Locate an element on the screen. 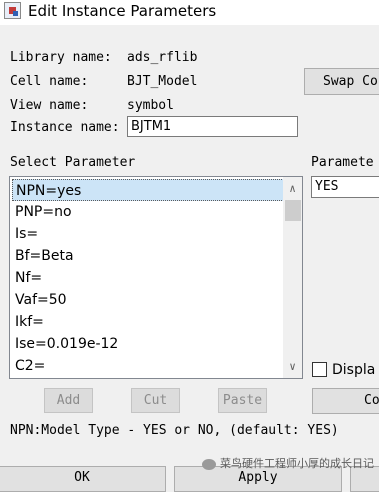 The height and width of the screenshot is (492, 379). display-checkbox is located at coordinates (319, 369).